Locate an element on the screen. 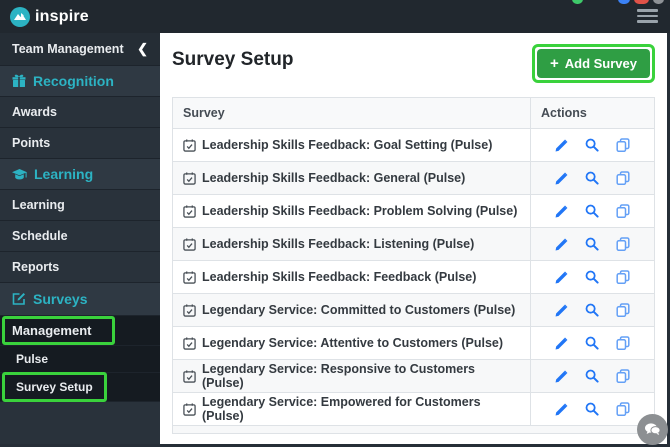 The width and height of the screenshot is (670, 447). sidebar-section-learning: Learning is located at coordinates (80, 173).